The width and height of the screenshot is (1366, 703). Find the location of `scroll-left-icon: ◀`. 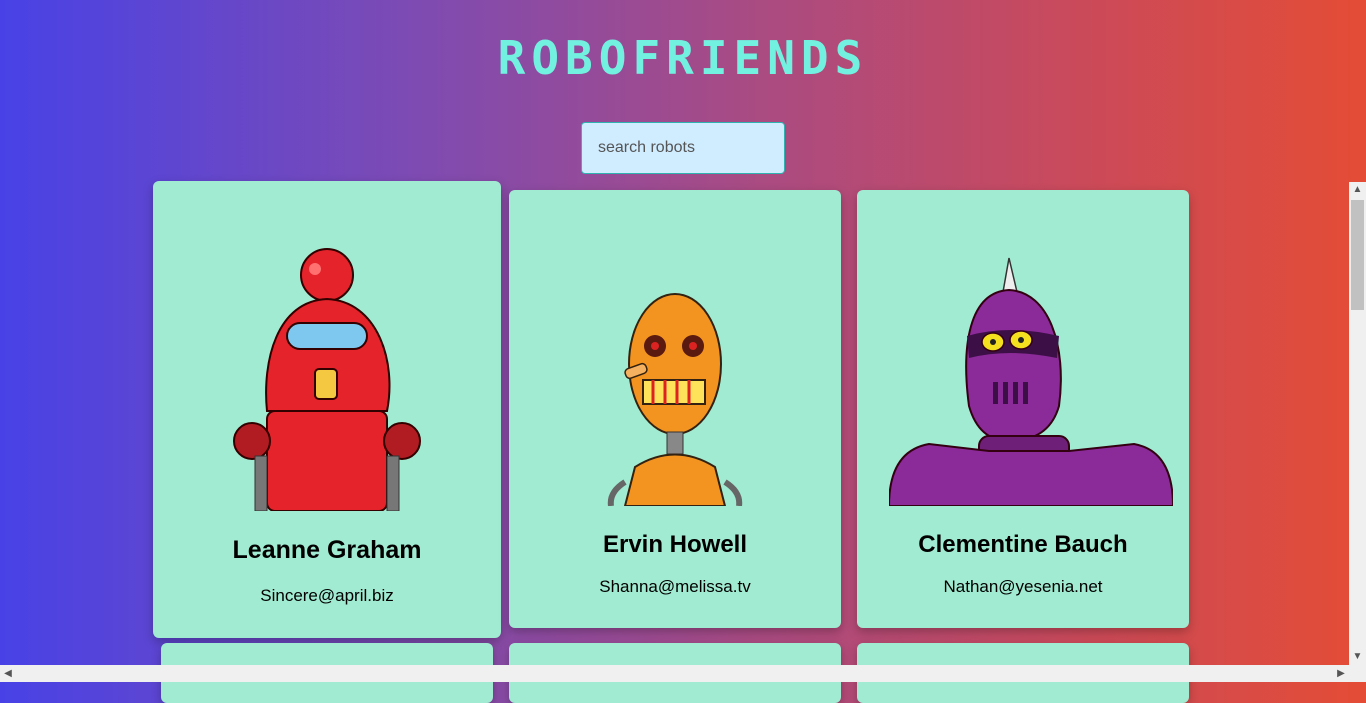

scroll-left-icon: ◀ is located at coordinates (8, 673).